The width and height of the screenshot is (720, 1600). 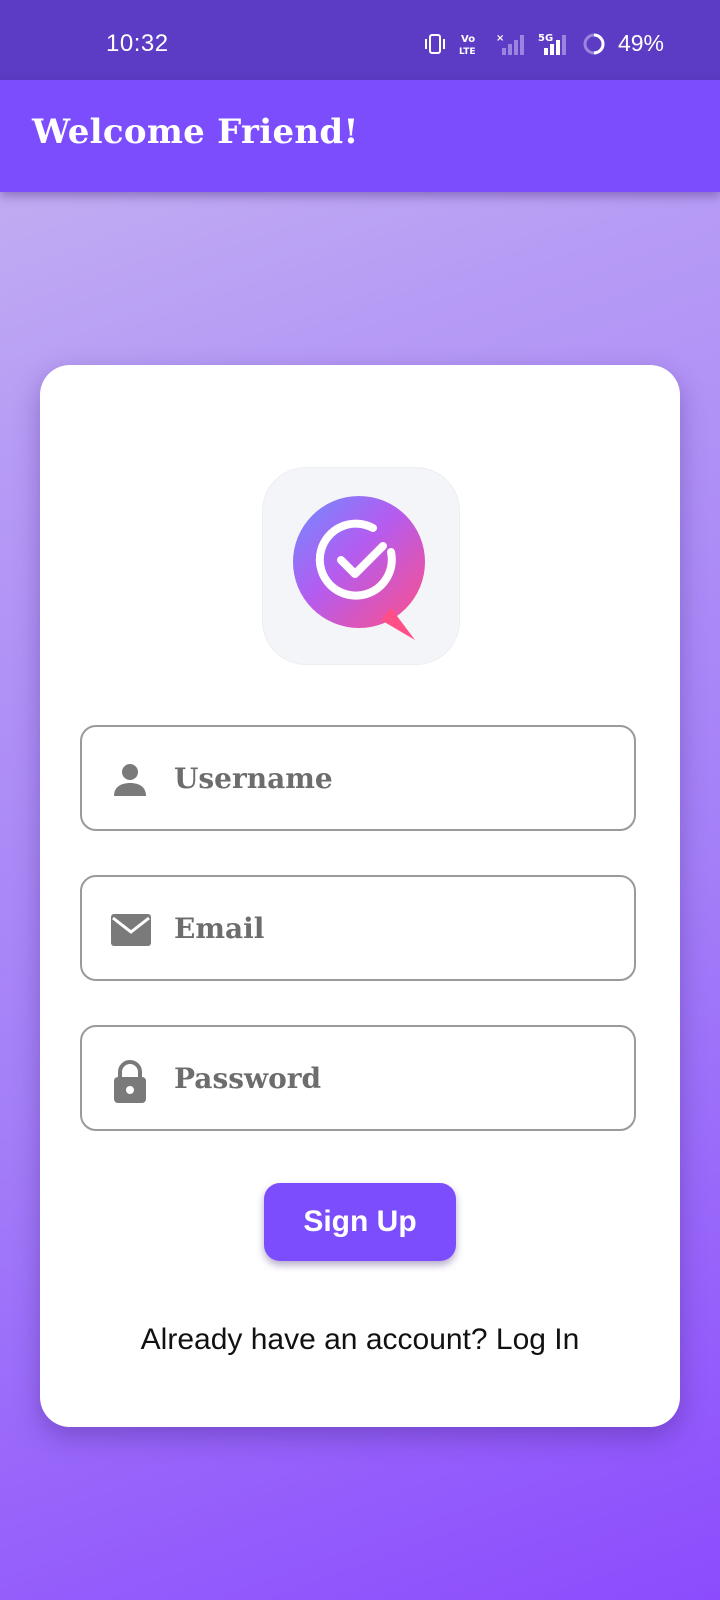 I want to click on username-input, so click(x=394, y=778).